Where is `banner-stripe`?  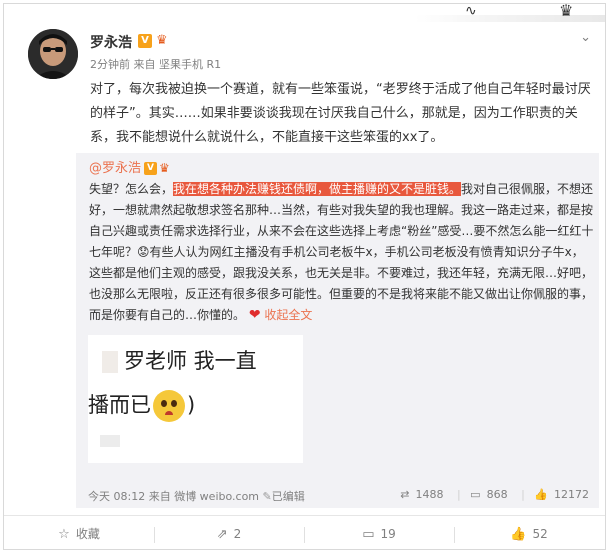 banner-stripe is located at coordinates (510, 18).